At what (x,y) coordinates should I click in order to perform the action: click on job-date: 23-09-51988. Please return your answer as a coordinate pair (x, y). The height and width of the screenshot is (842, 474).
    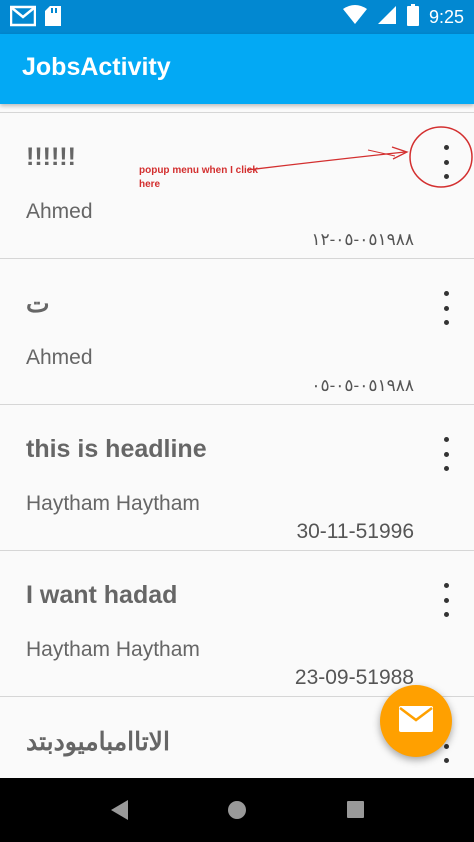
    Looking at the image, I should click on (354, 677).